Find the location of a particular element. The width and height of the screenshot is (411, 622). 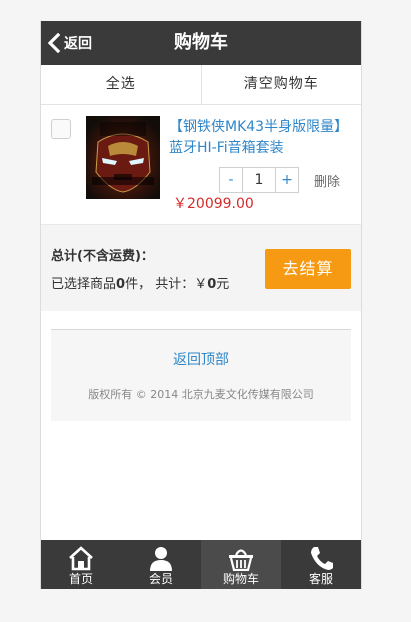

total-prefix: 共计：￥ is located at coordinates (181, 284).